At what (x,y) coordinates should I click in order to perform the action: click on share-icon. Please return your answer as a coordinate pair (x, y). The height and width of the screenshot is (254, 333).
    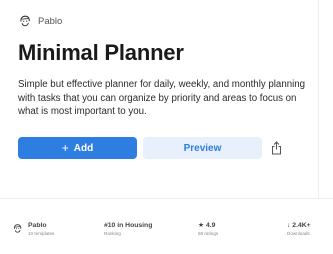
    Looking at the image, I should click on (276, 148).